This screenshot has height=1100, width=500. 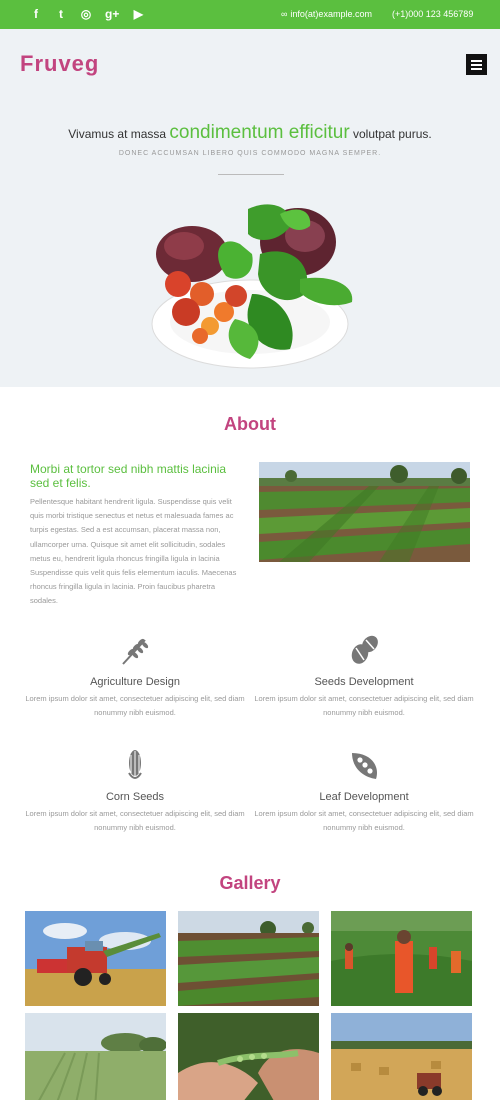 I want to click on hero-lead-accent: condimentum efficitur, so click(x=259, y=132).